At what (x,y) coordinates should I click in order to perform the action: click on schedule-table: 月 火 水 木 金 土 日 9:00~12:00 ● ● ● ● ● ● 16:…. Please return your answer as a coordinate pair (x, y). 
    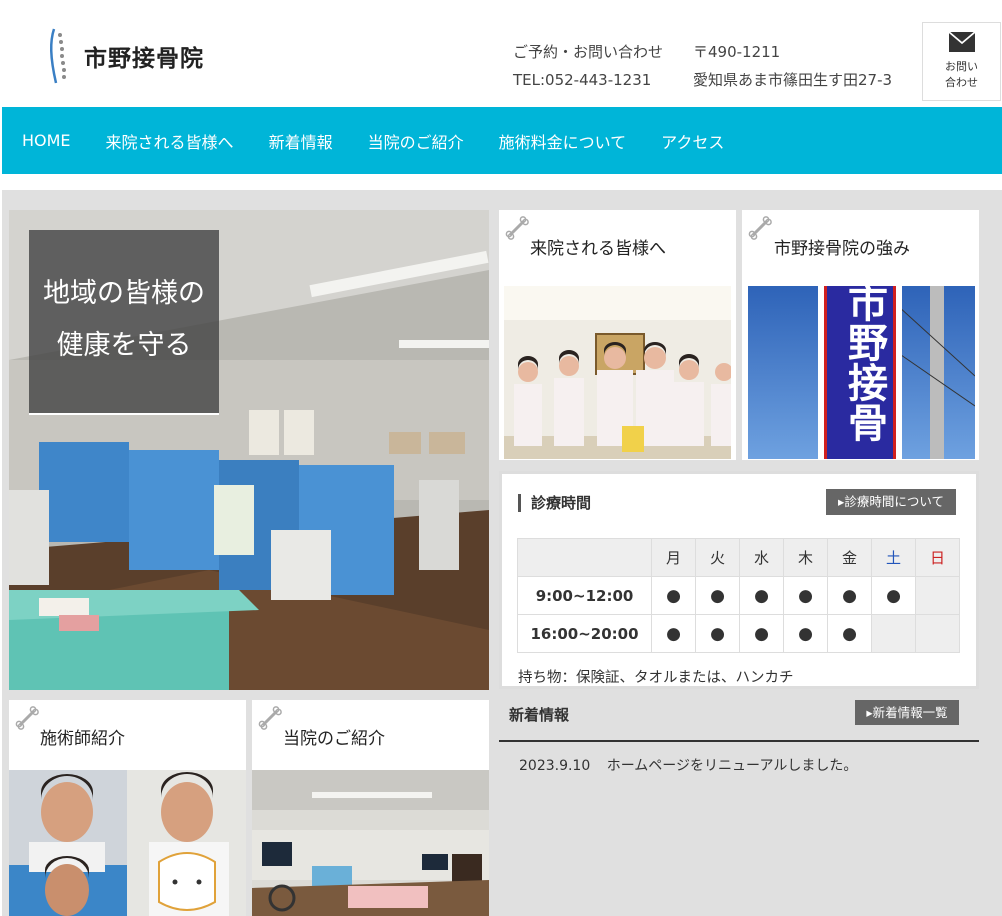
    Looking at the image, I should click on (738, 595).